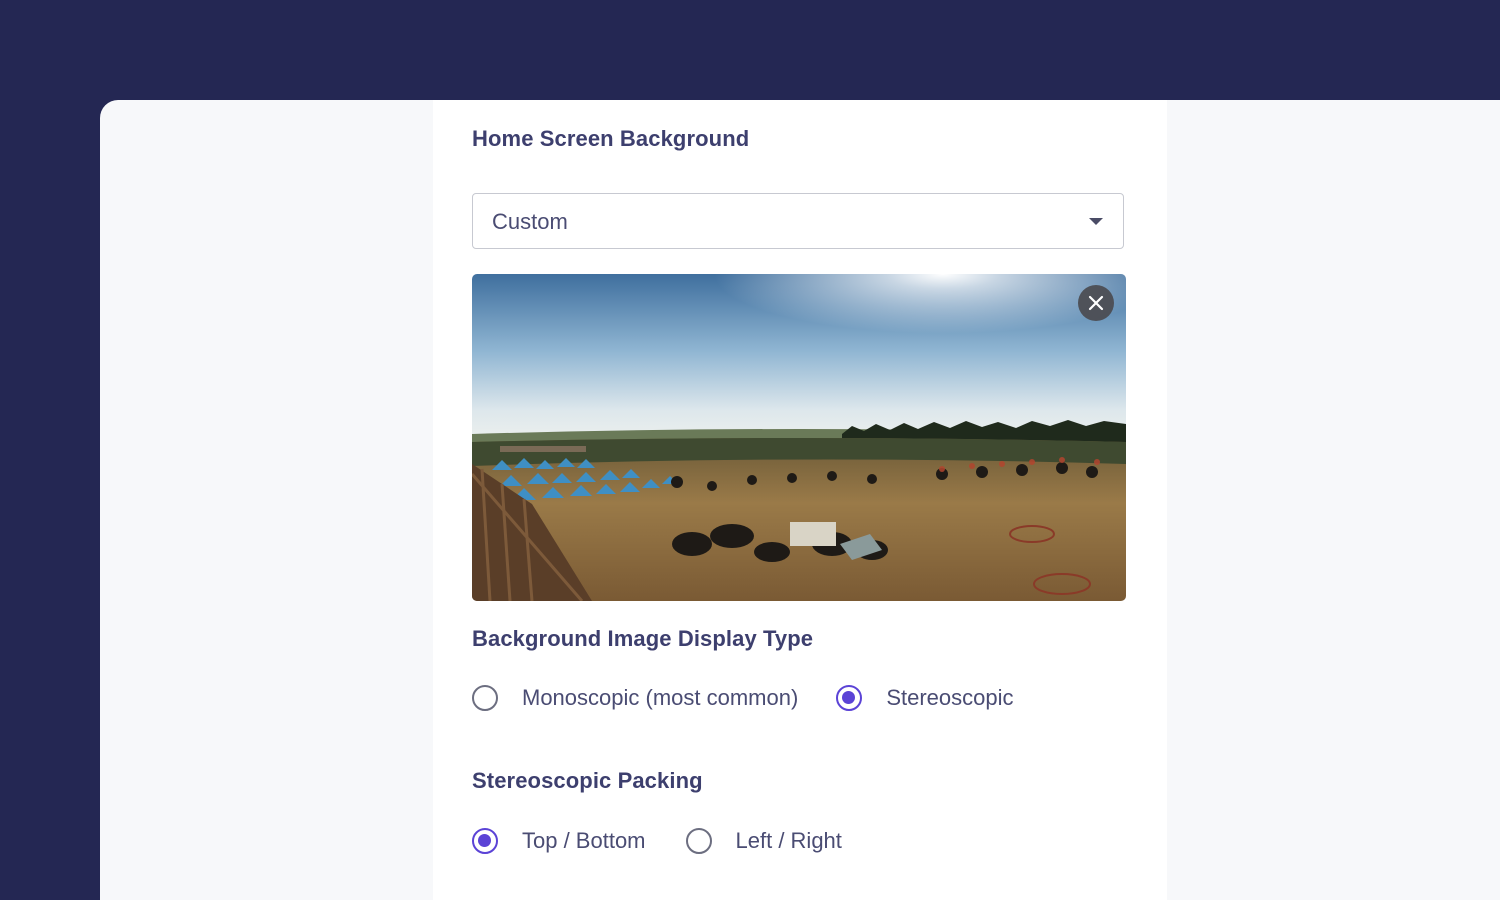 The width and height of the screenshot is (1500, 900). I want to click on radio-option-monoscopic: Monoscopic (most common), so click(627, 698).